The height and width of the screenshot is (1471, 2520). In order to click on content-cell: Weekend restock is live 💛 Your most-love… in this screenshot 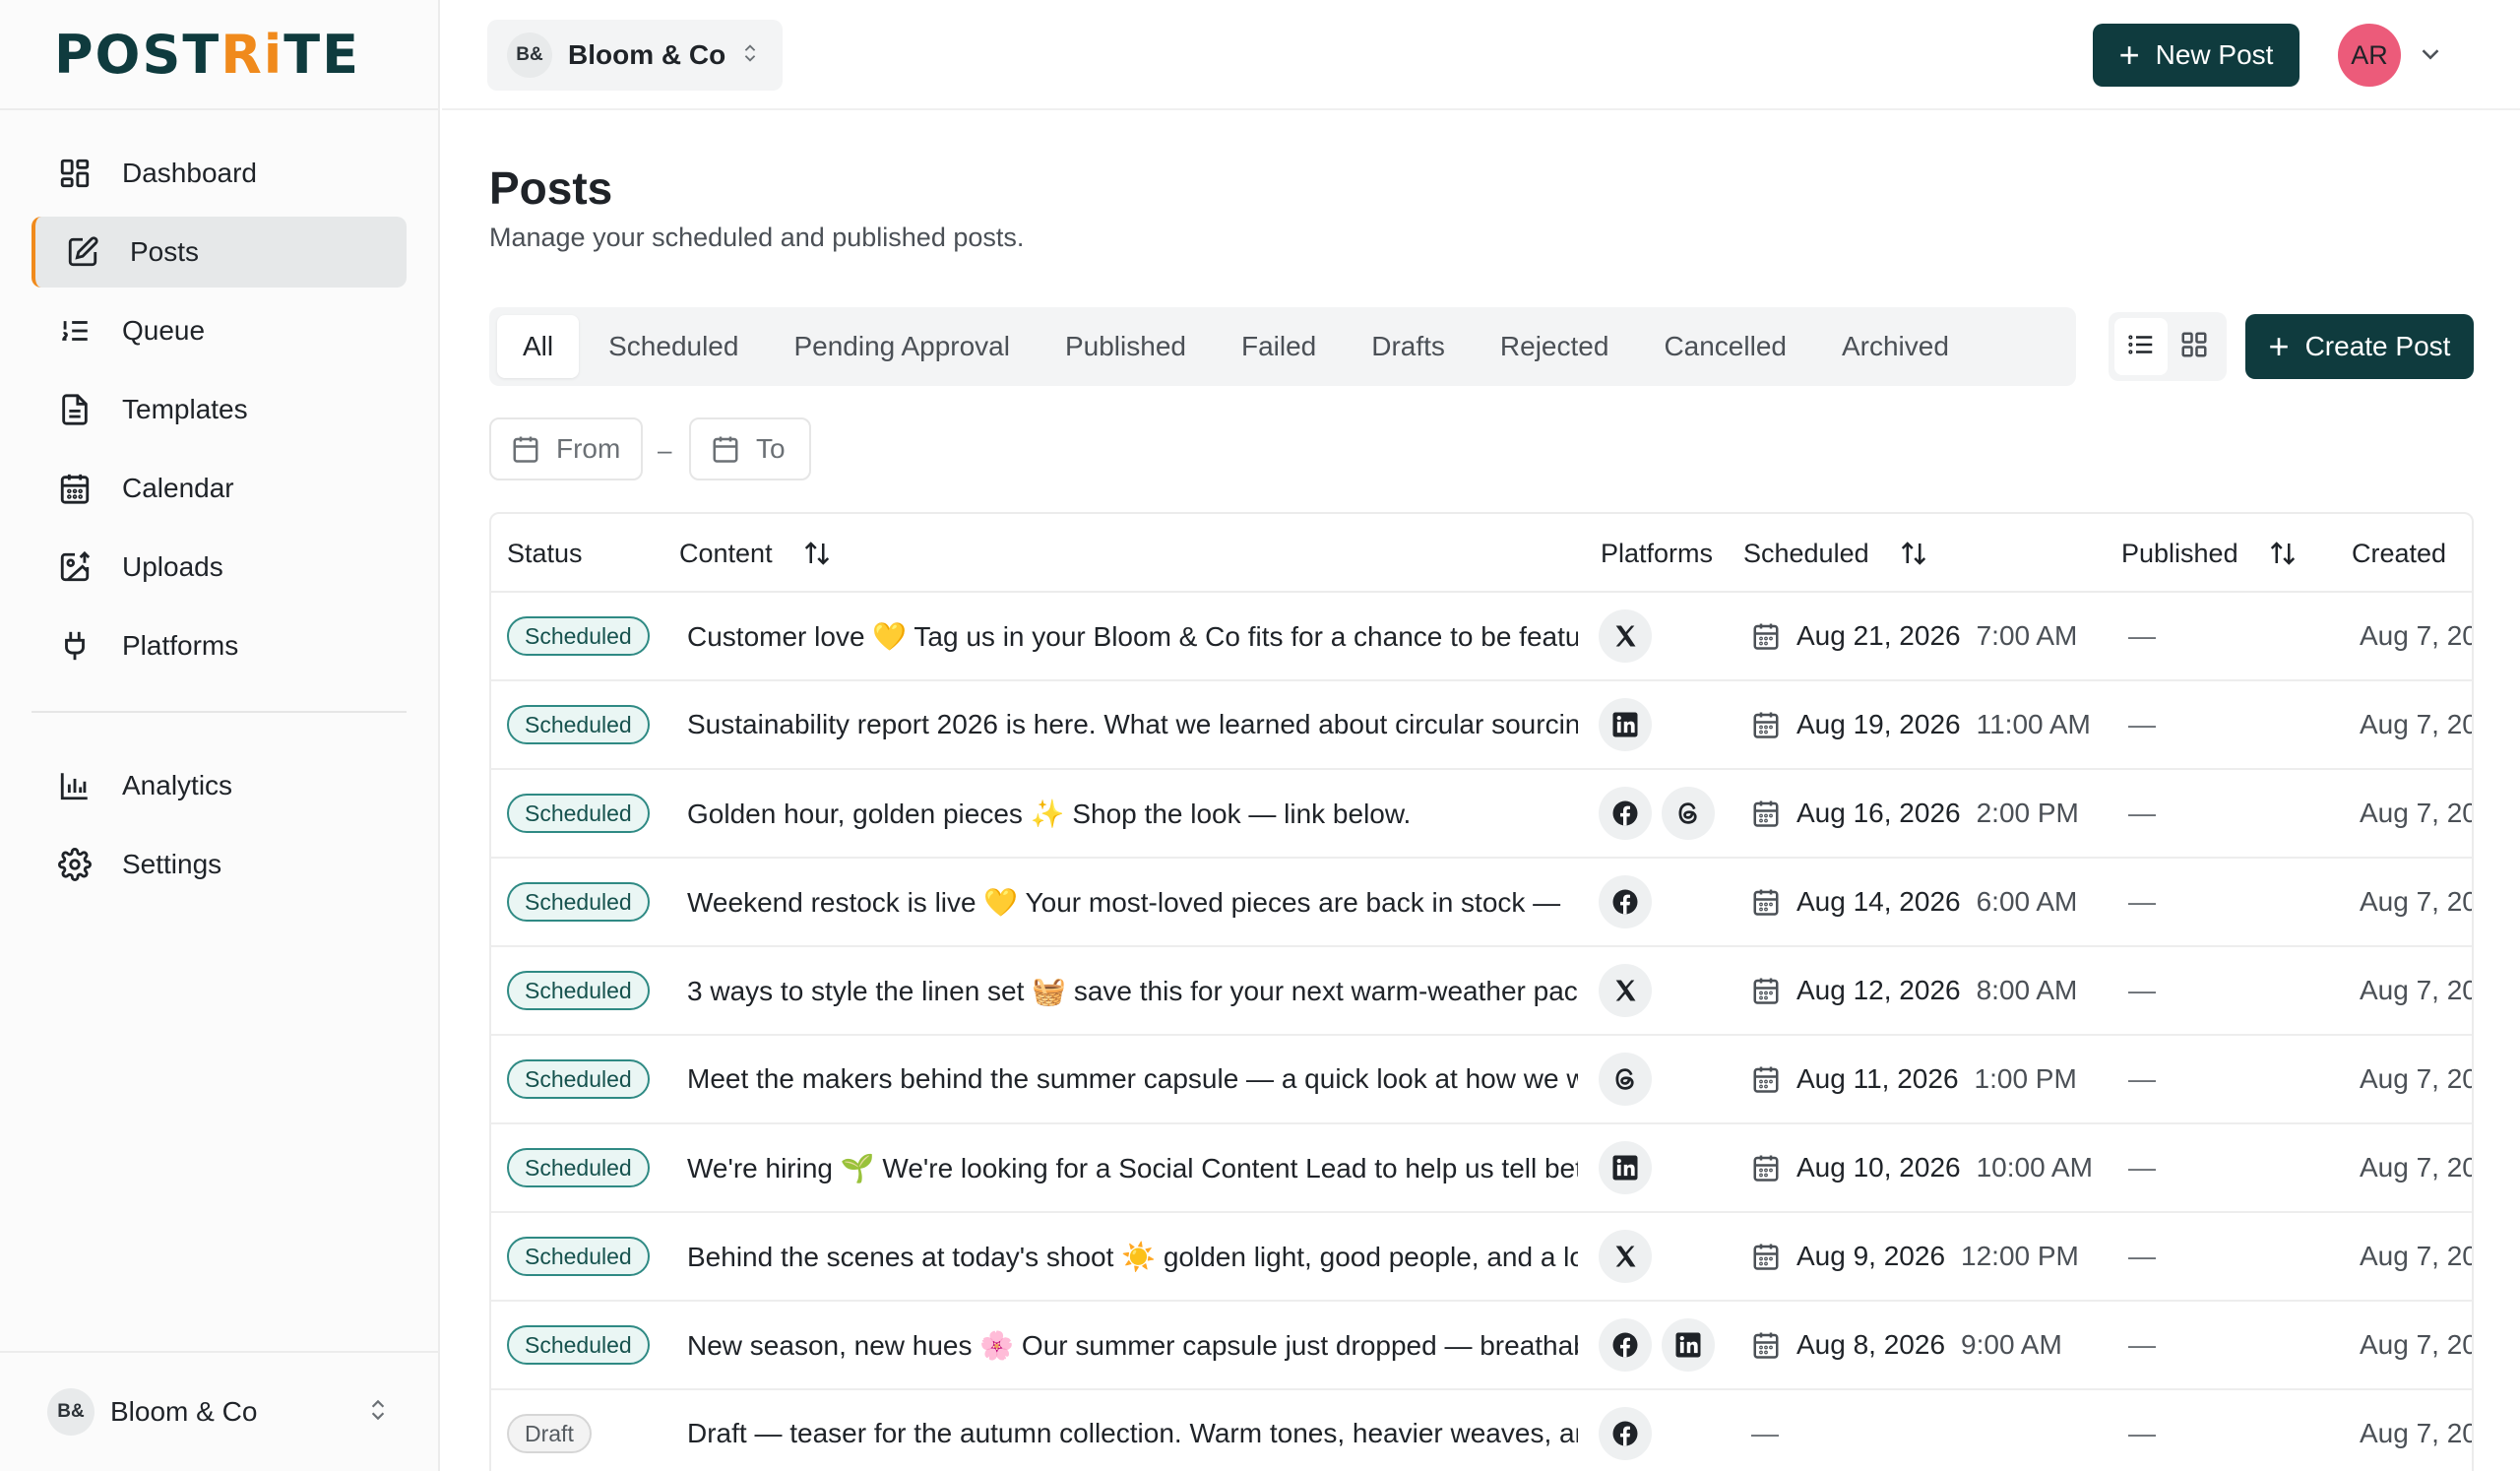, I will do `click(1132, 902)`.